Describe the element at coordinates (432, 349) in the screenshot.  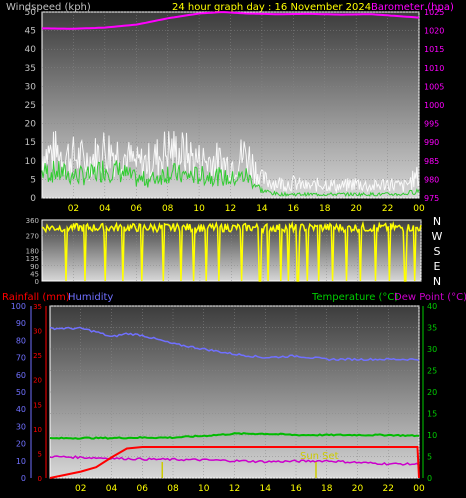
I see `temperature-tick-label: 30` at that location.